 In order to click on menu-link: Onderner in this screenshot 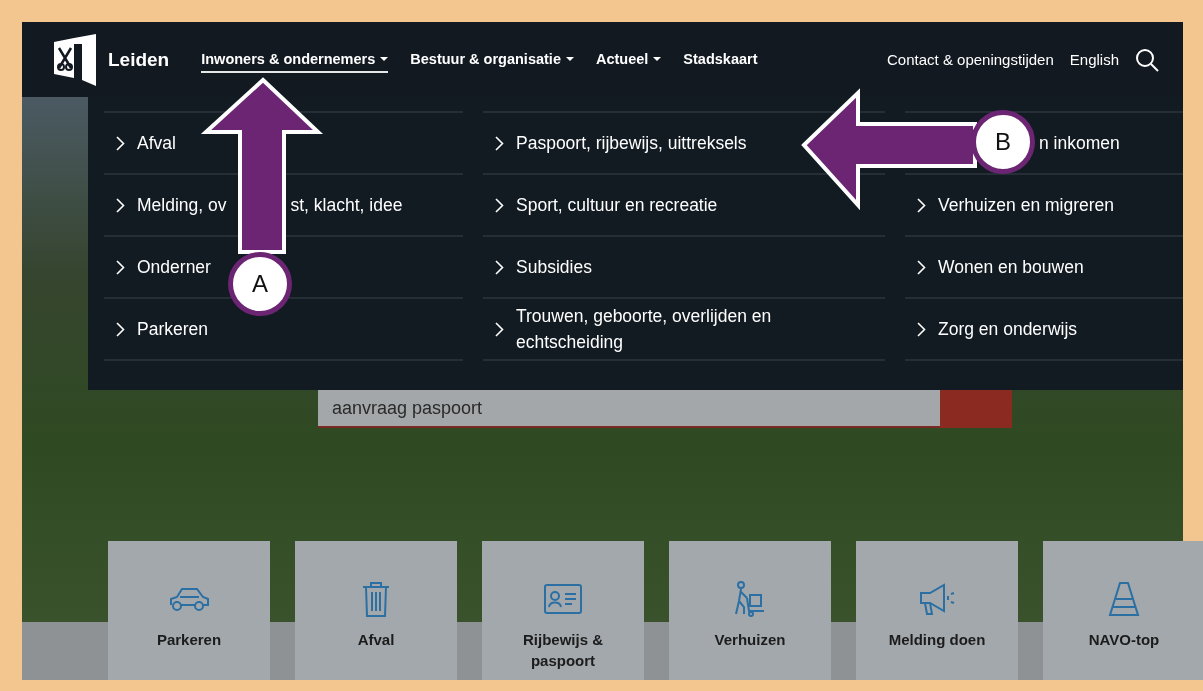, I will do `click(174, 267)`.